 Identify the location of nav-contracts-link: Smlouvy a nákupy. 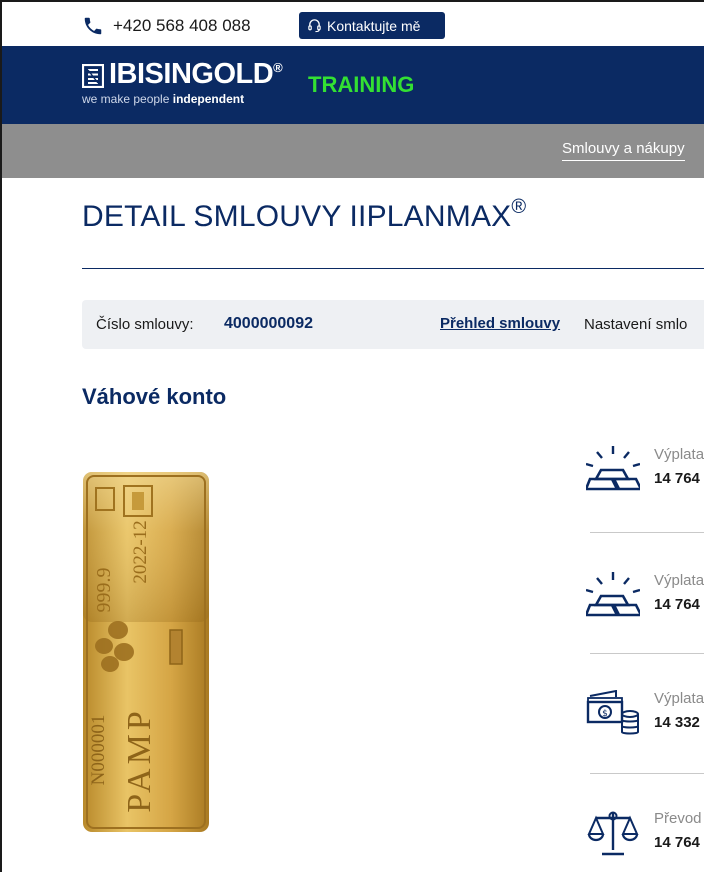
(623, 150).